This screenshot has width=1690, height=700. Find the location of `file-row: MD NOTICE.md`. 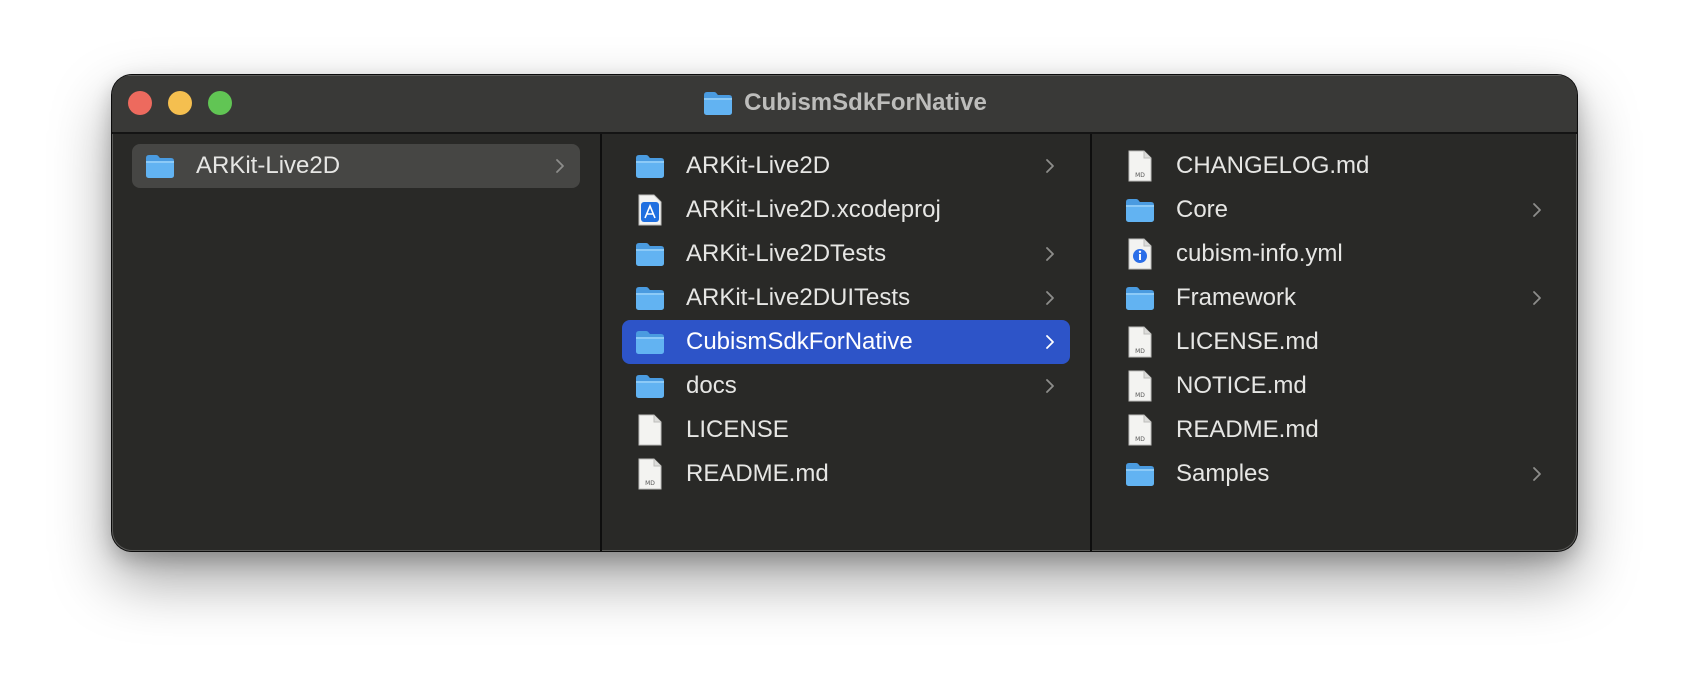

file-row: MD NOTICE.md is located at coordinates (1334, 386).